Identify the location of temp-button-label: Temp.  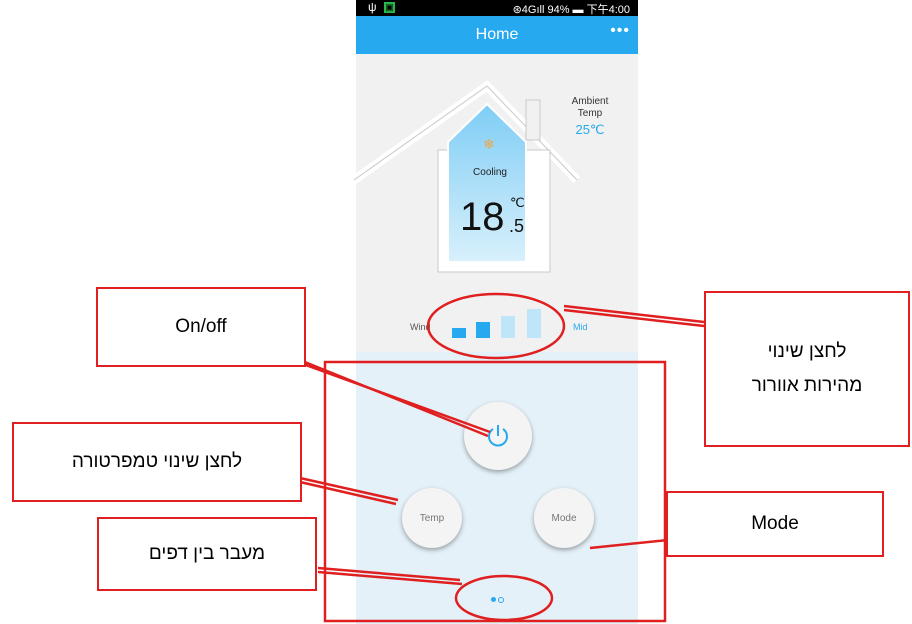
(432, 518).